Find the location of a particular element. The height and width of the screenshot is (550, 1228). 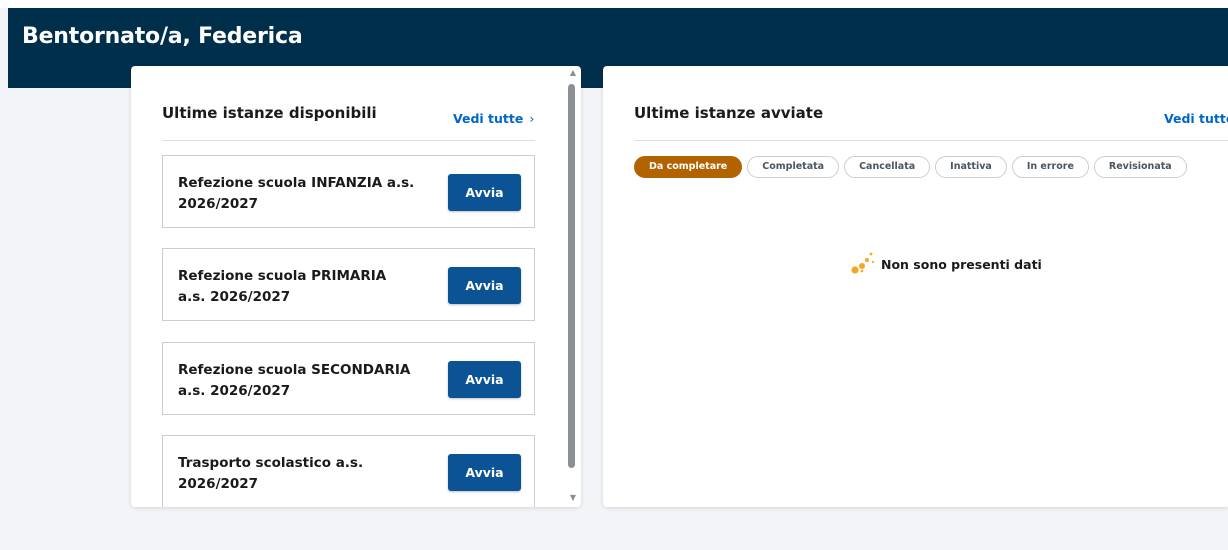

filter-chip-revisionata: Revisionata is located at coordinates (1140, 167).